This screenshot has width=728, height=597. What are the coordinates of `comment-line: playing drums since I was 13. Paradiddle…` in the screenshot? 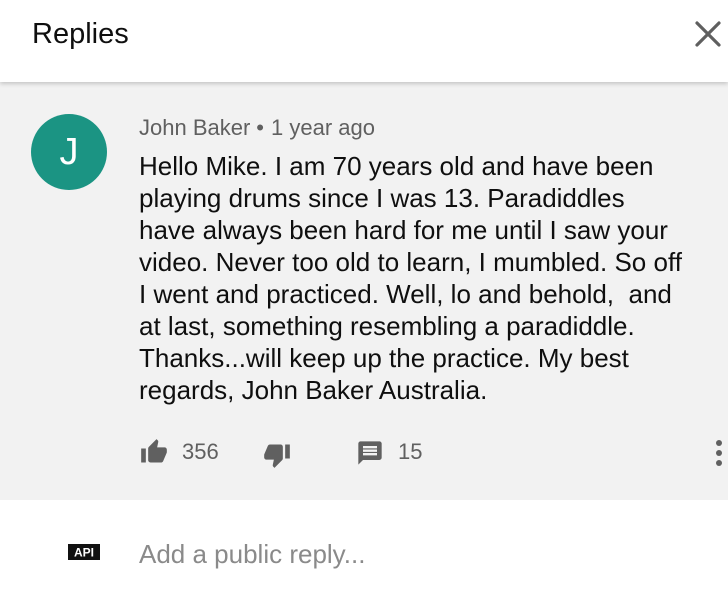 It's located at (382, 198).